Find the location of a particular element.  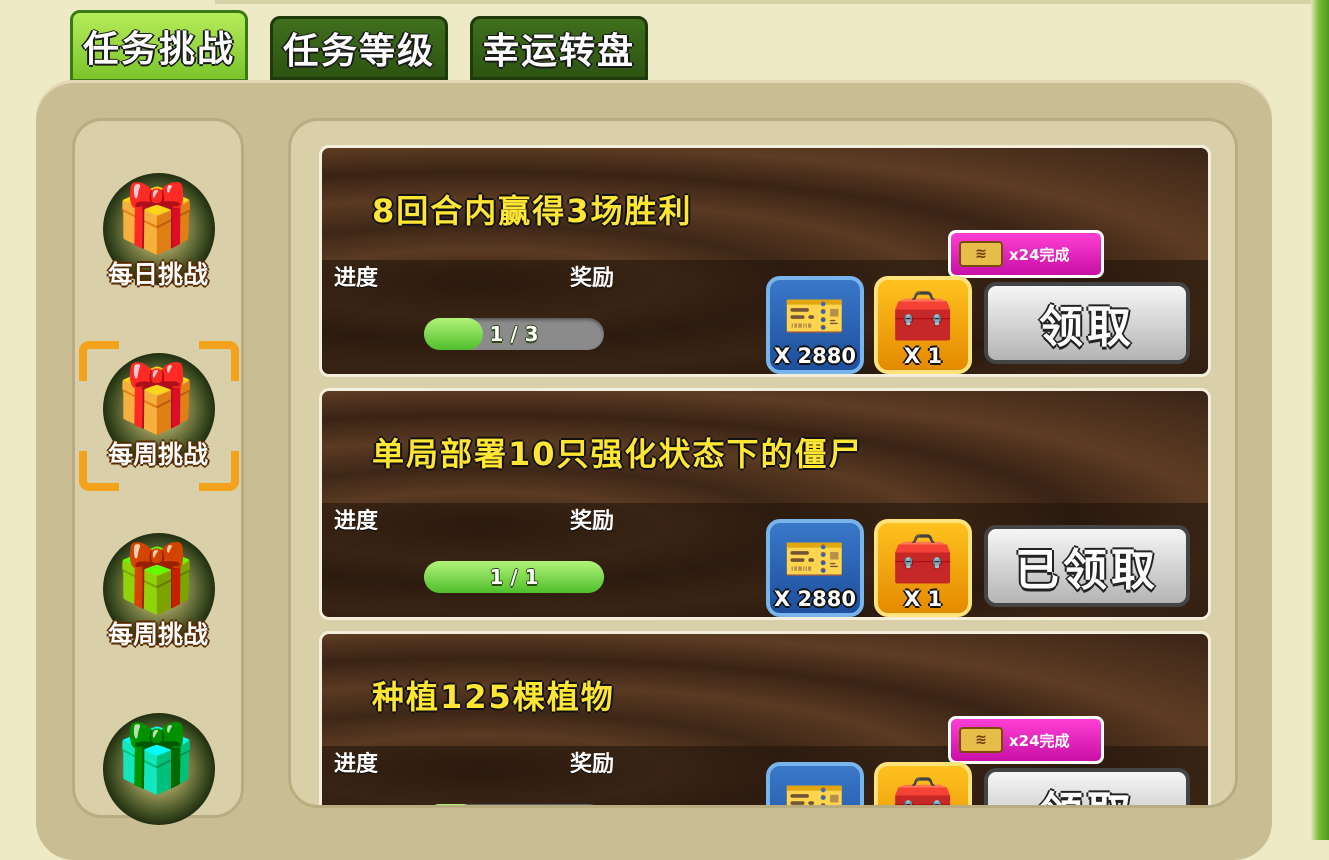

reward-chest: 🧰 is located at coordinates (923, 785).